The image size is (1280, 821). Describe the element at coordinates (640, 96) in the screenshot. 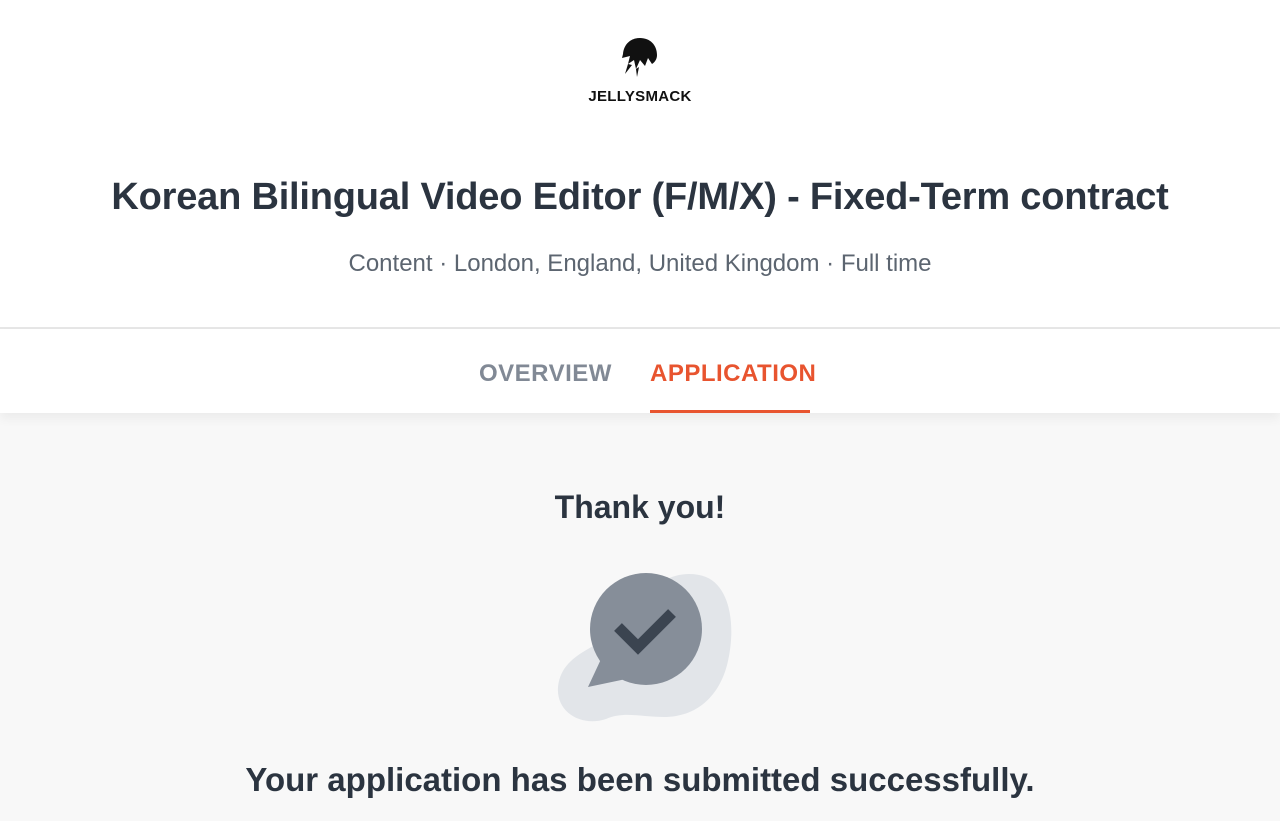

I see `company-name: JELLYSMACK` at that location.